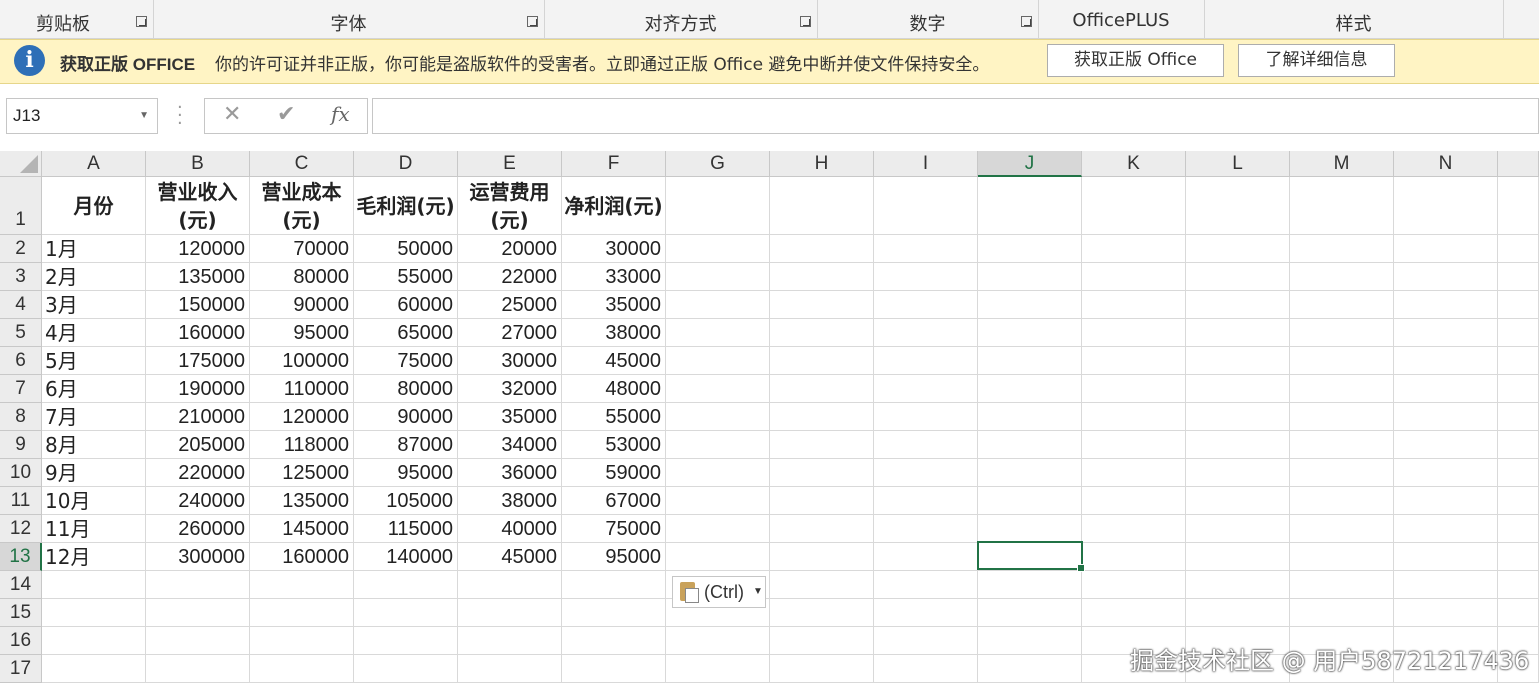 The width and height of the screenshot is (1539, 690). Describe the element at coordinates (614, 249) in the screenshot. I see `table-cell: 30000` at that location.